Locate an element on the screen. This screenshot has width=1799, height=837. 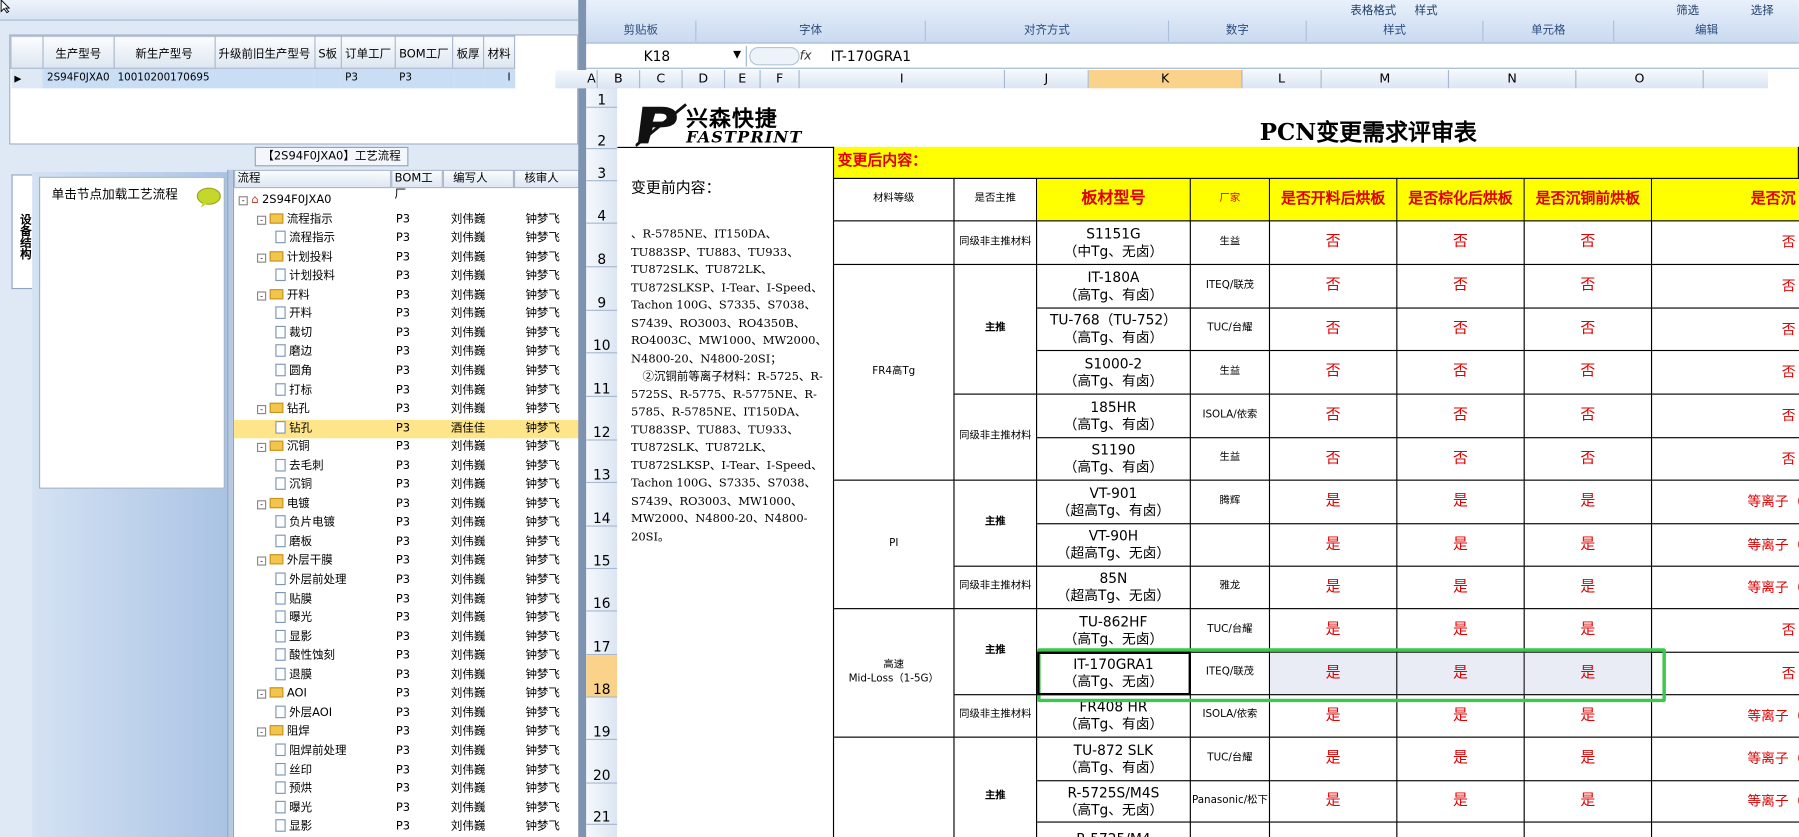
tree-node: - 外层干膜 P3 刘伟巍 钟梦飞 is located at coordinates (406, 561).